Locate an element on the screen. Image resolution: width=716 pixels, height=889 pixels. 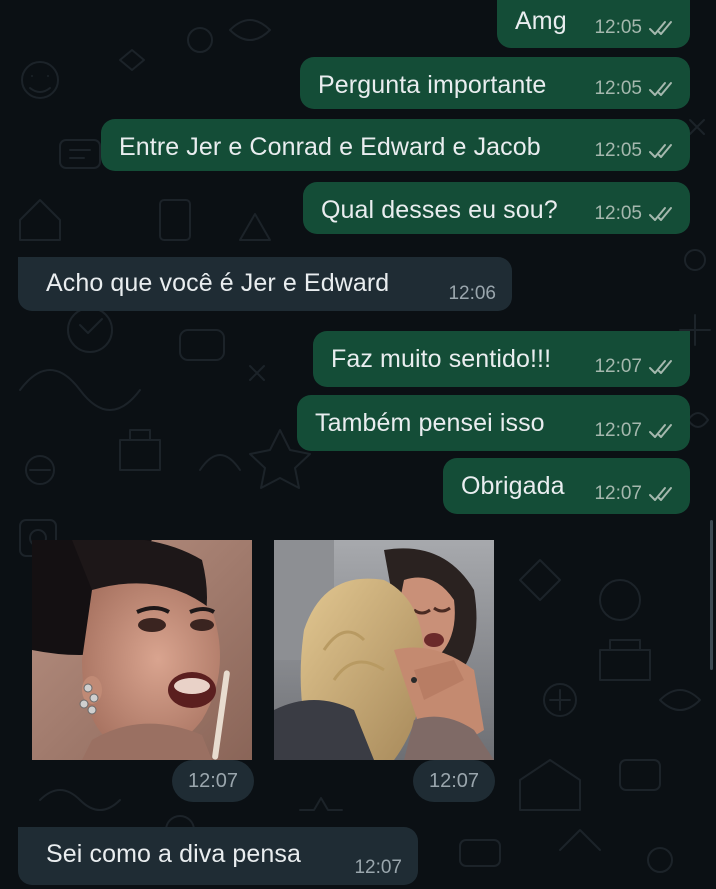
message-text: Sei como a diva pensa is located at coordinates (174, 854).